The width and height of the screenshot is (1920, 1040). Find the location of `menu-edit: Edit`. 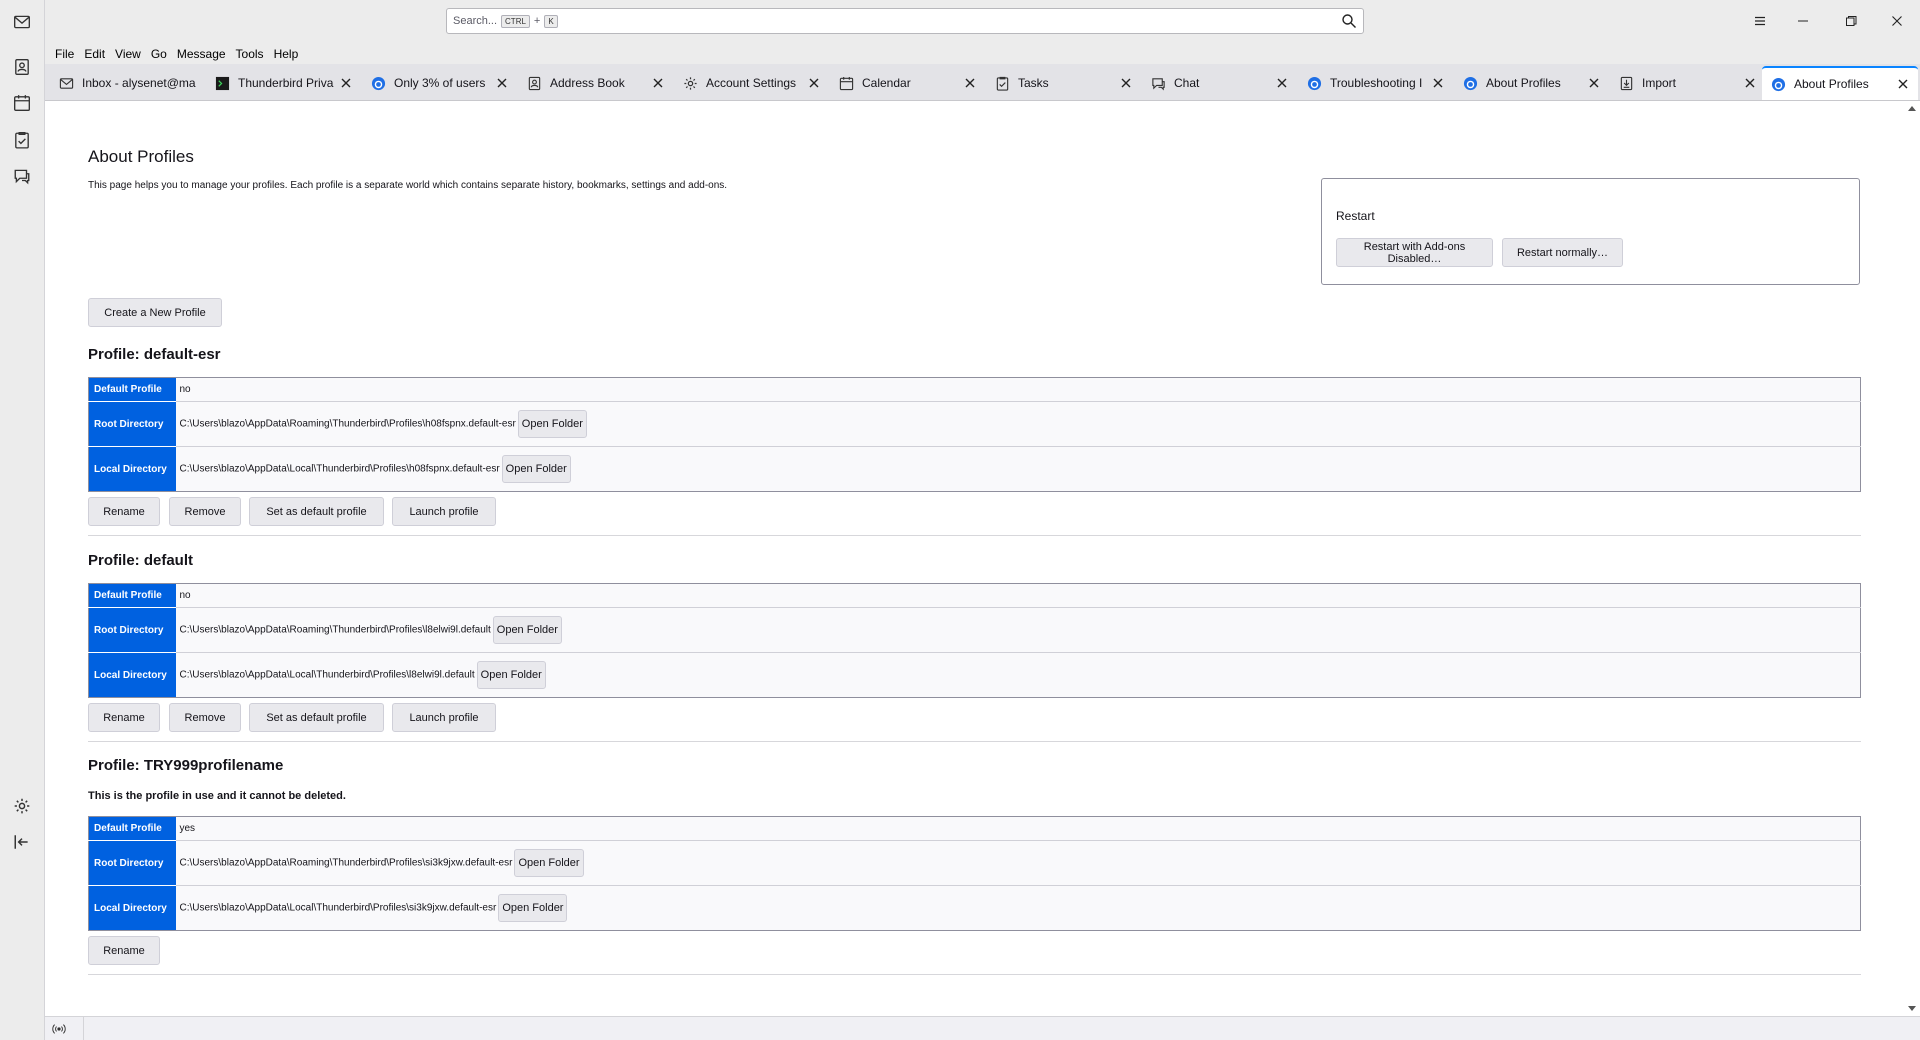

menu-edit: Edit is located at coordinates (94, 54).